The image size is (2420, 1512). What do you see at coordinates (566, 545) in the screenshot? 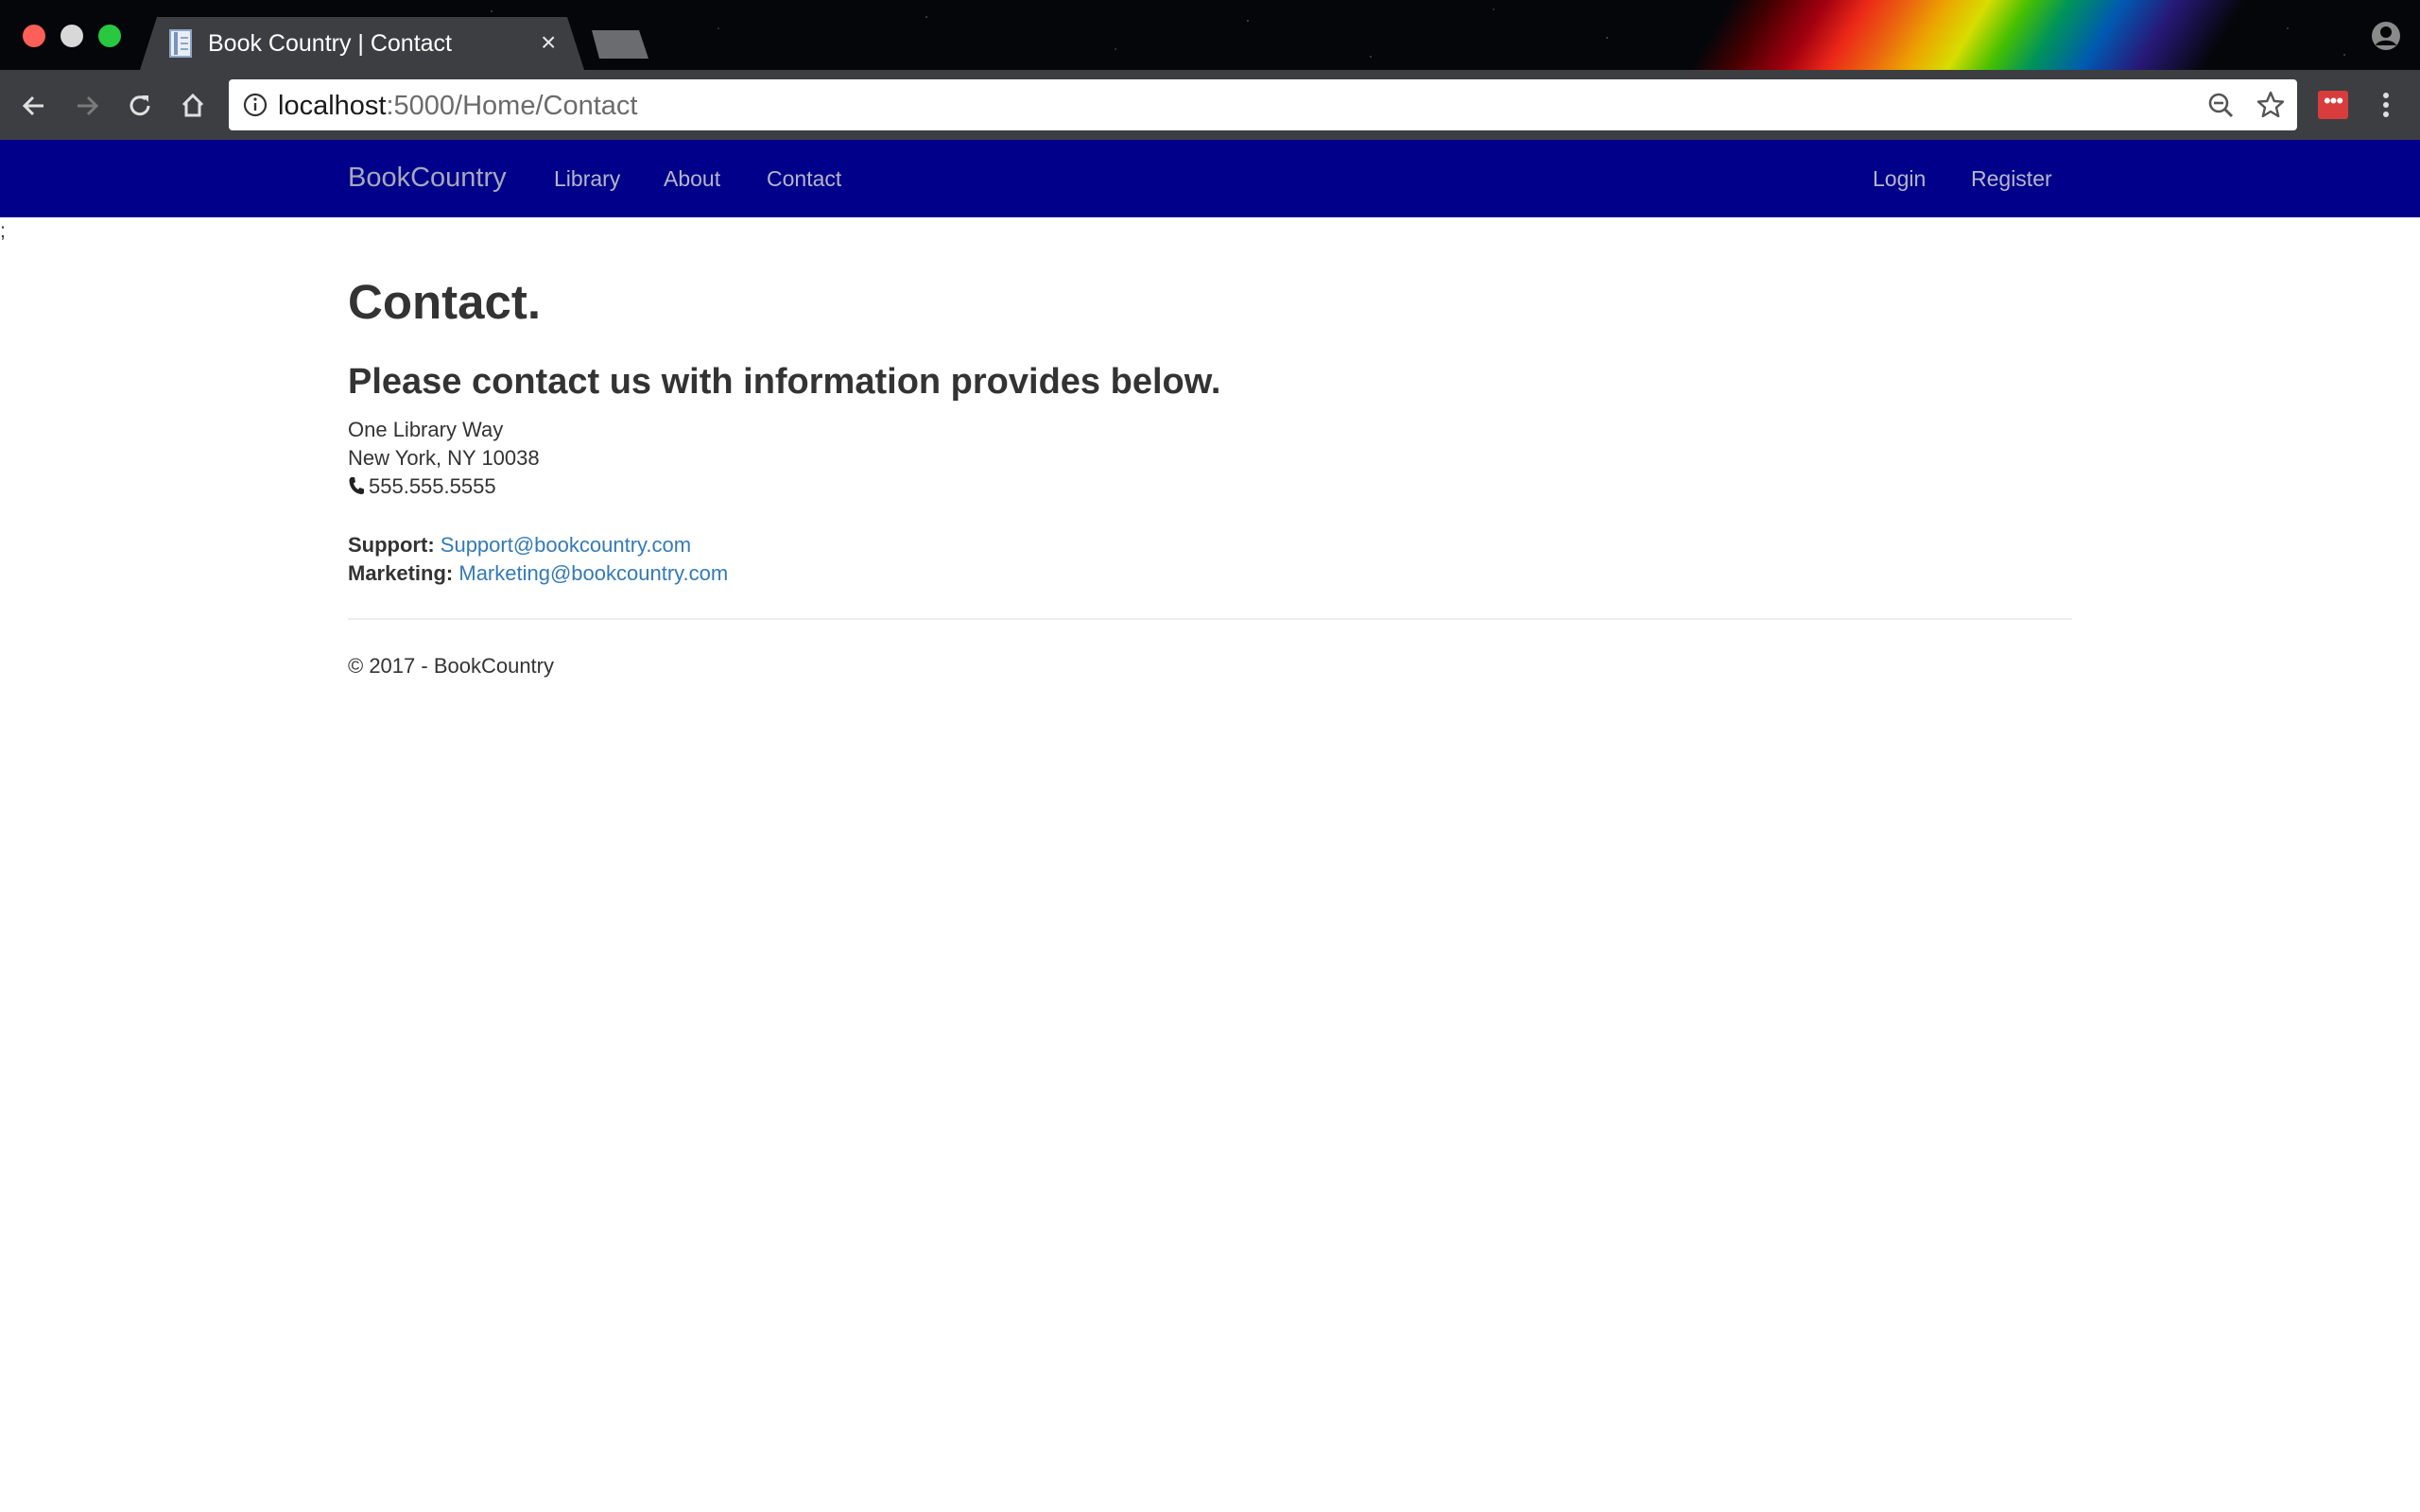
I see `support-email-link: Support@bookcountry.com` at bounding box center [566, 545].